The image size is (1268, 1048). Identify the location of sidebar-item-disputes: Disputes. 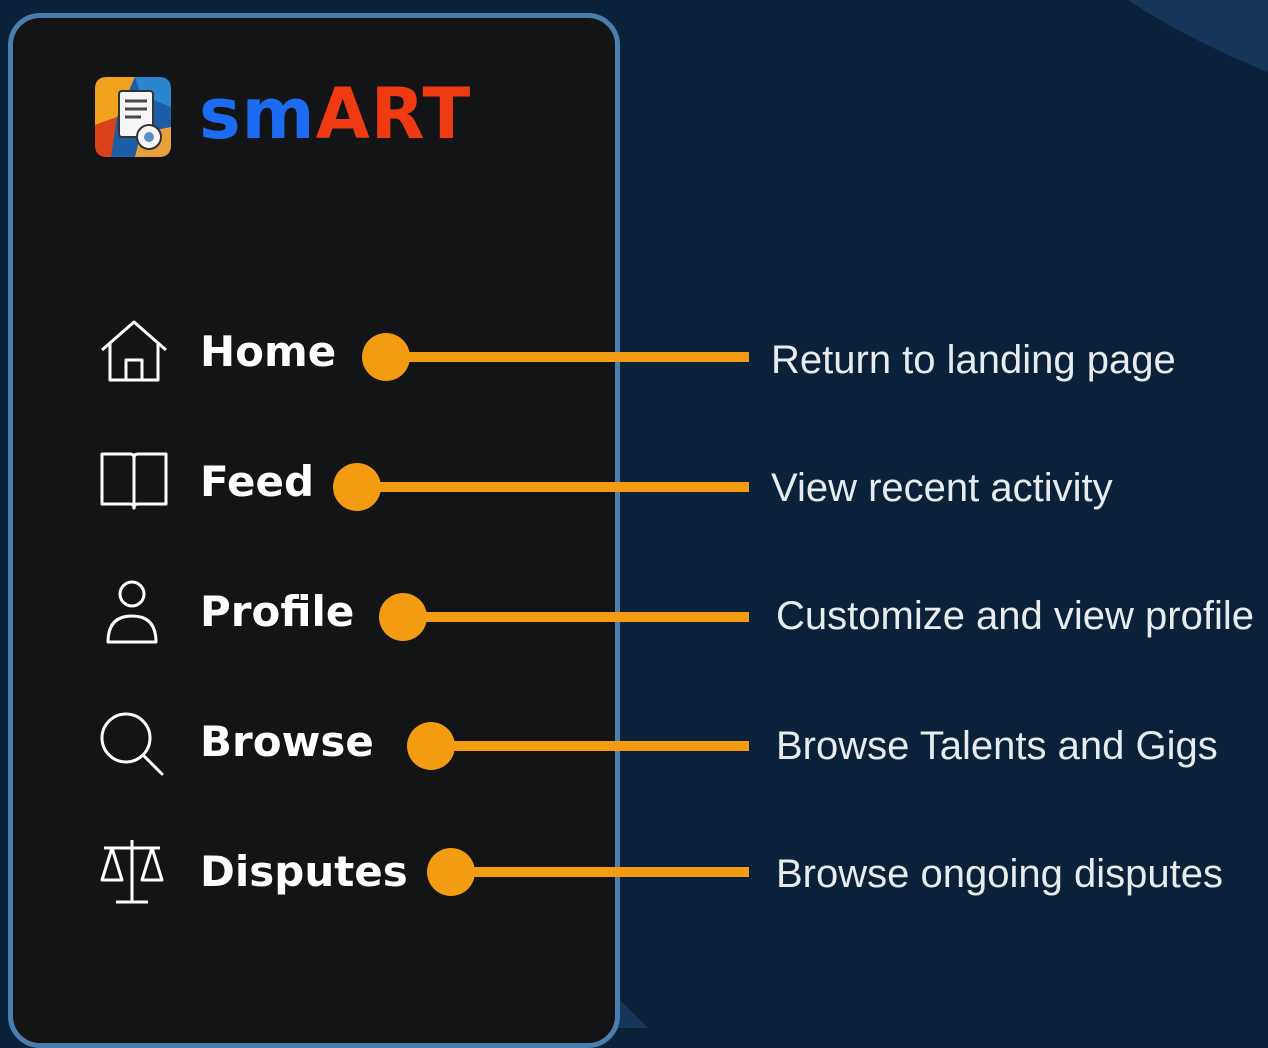
(253, 872).